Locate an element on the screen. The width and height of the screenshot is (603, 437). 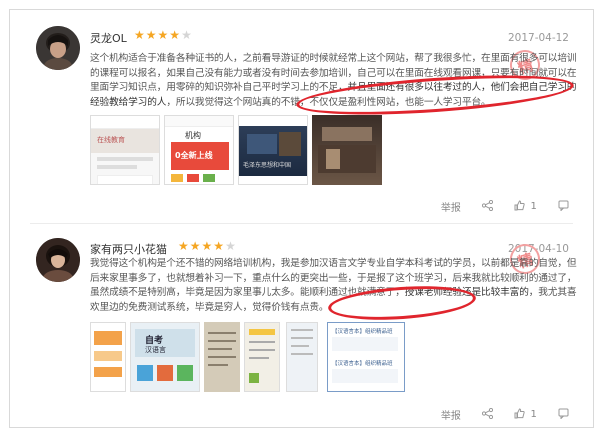
image-caption: 机构 is located at coordinates (193, 135).